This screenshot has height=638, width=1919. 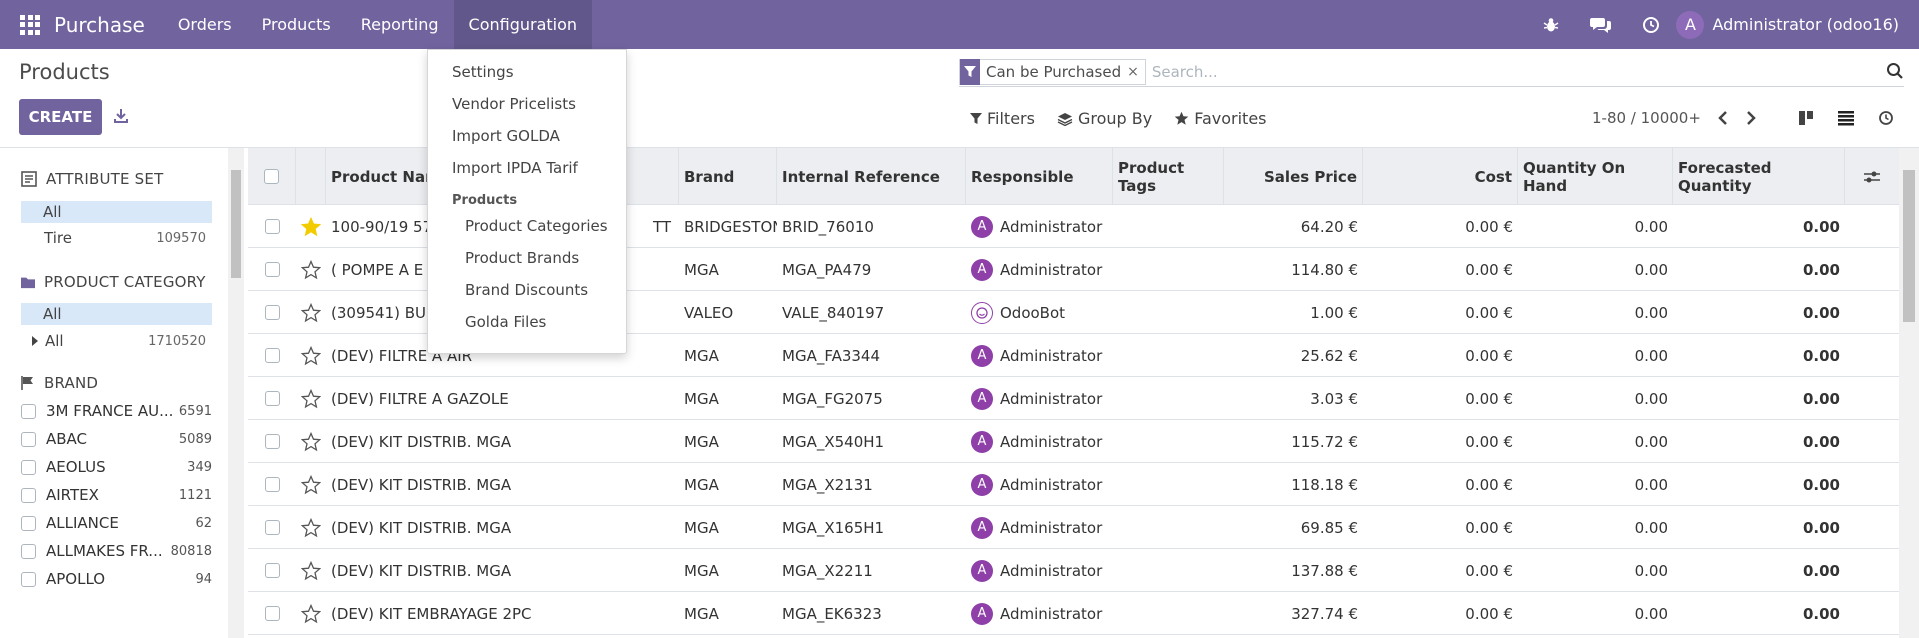 I want to click on menu-configuration: Configuration, so click(x=523, y=24).